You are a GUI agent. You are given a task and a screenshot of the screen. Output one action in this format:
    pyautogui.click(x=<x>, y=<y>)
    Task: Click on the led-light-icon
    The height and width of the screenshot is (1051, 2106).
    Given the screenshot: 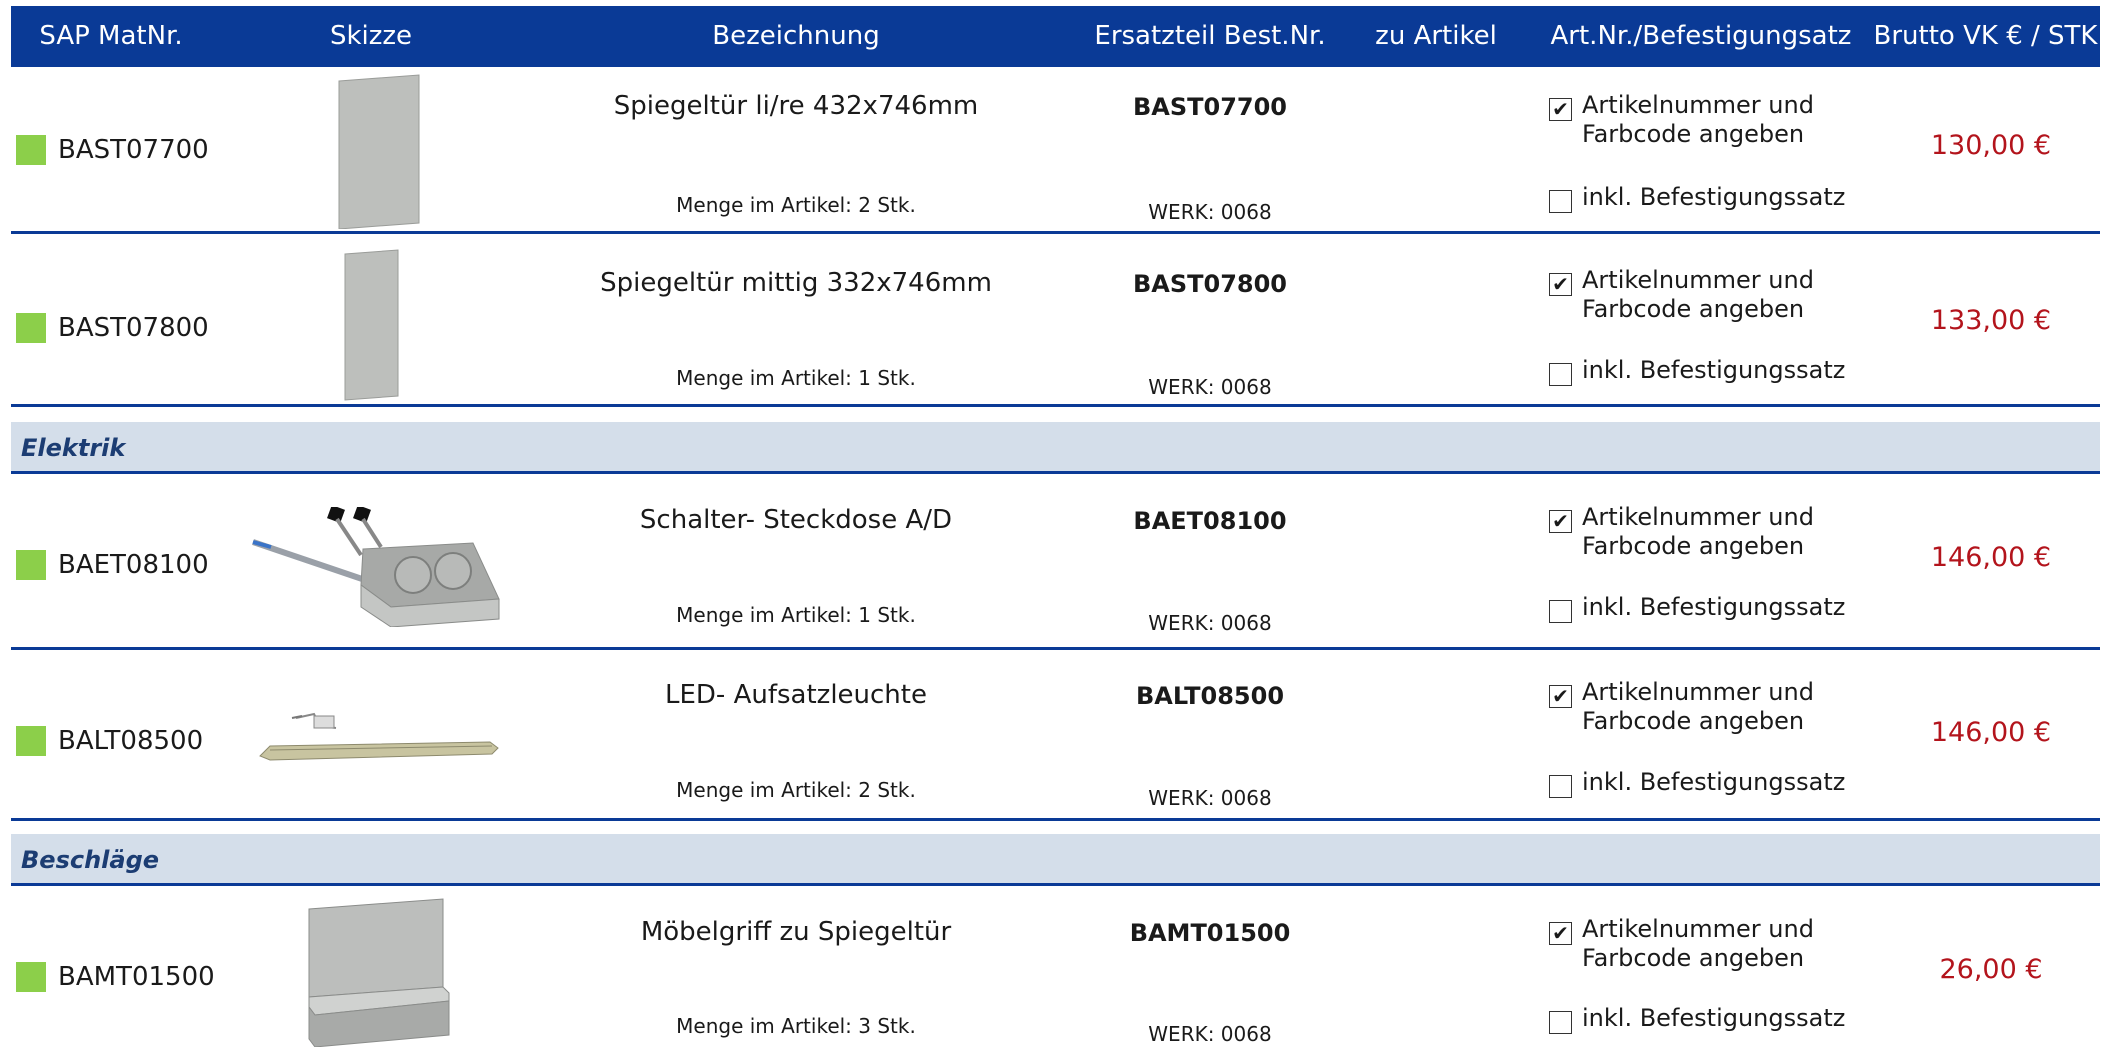 What is the action you would take?
    pyautogui.click(x=379, y=736)
    